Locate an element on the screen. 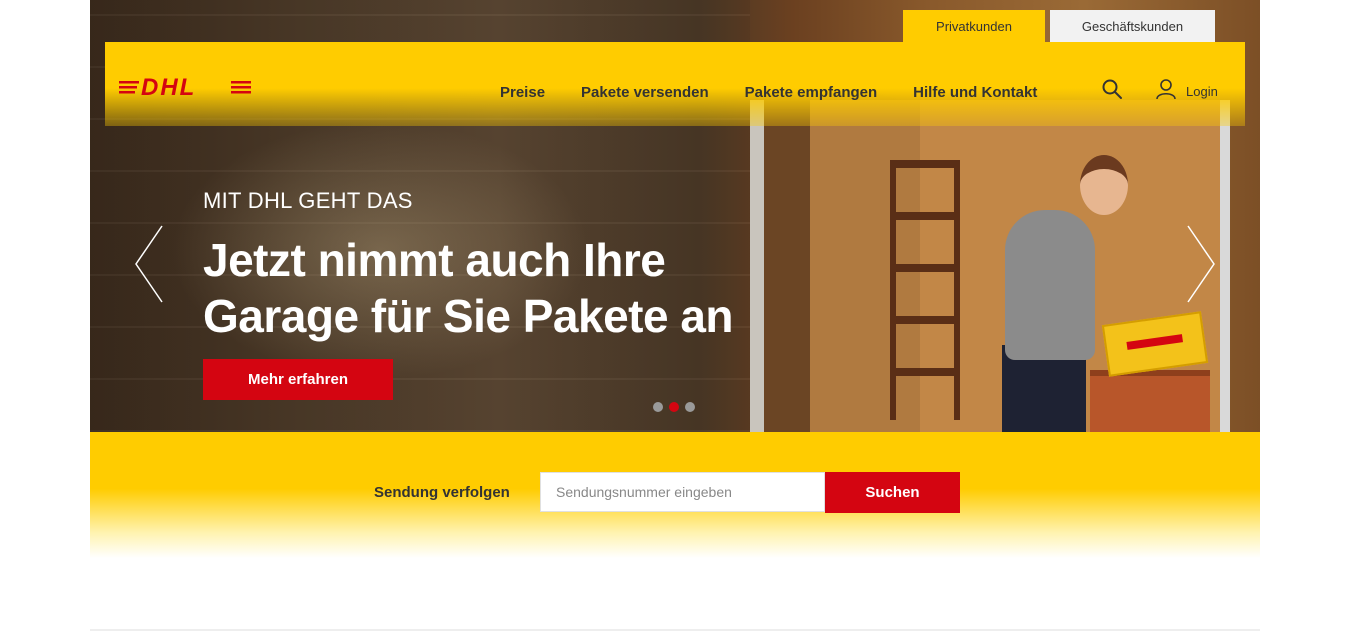 Image resolution: width=1349 pixels, height=632 pixels. tab-private-customers: Privatkunden is located at coordinates (974, 26).